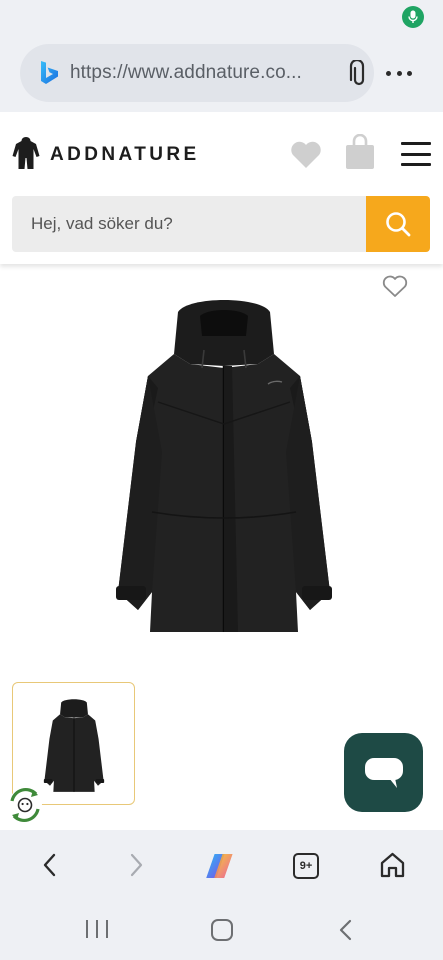 The width and height of the screenshot is (443, 960). What do you see at coordinates (392, 865) in the screenshot?
I see `home-icon` at bounding box center [392, 865].